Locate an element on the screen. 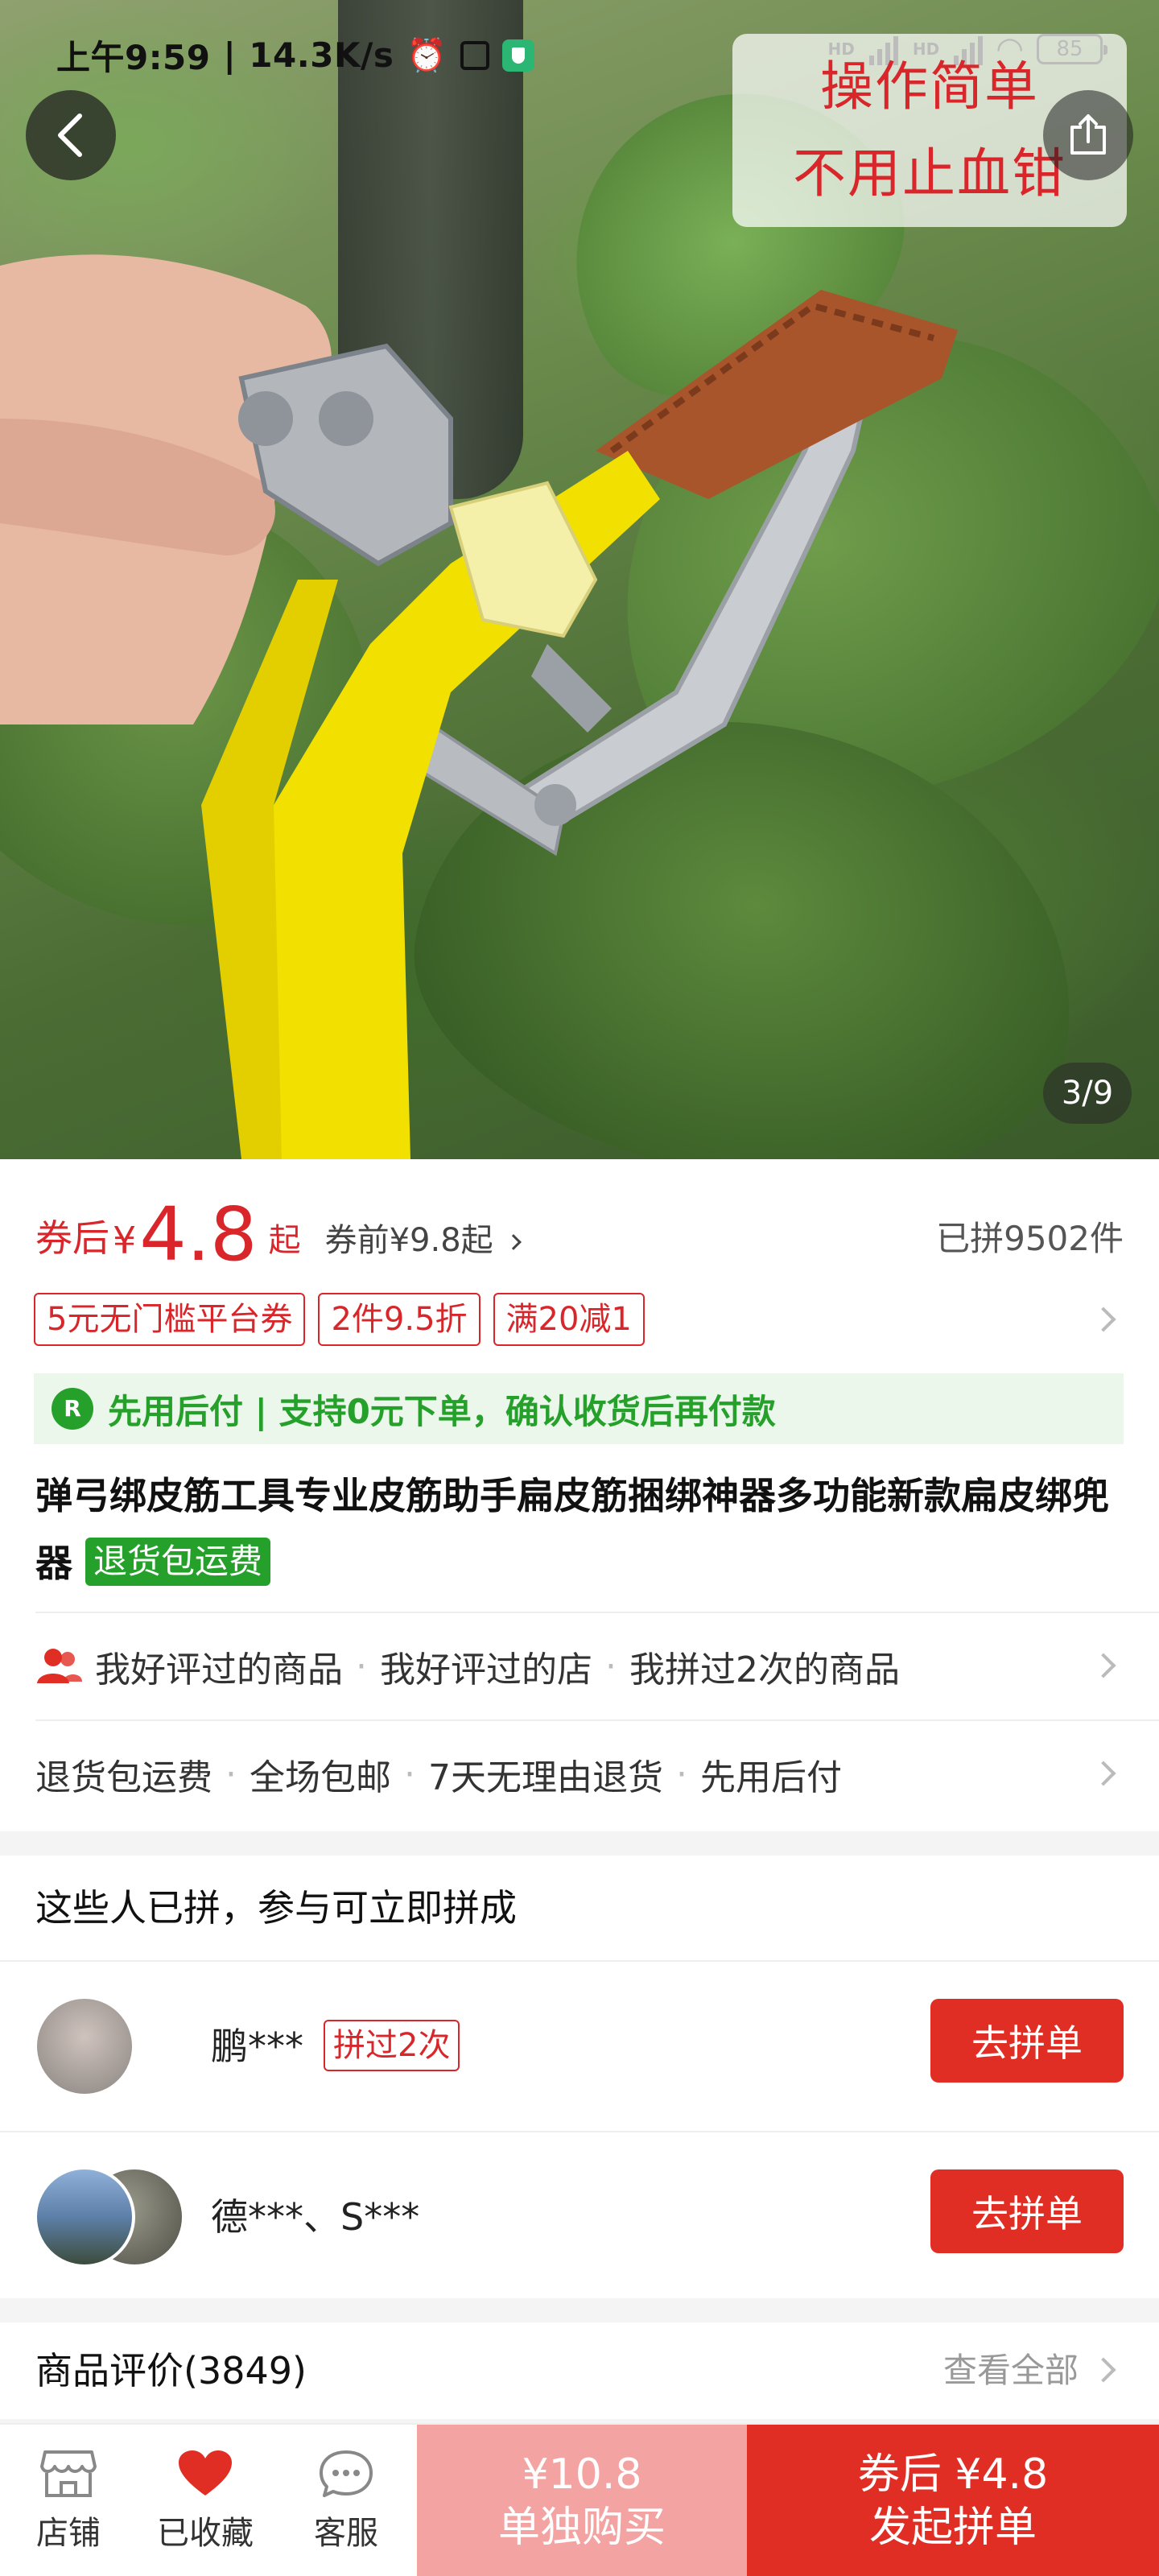 This screenshot has width=1159, height=2576. bottom-action-bar: 店铺 已收藏 客服 ¥10.8 单独购买 券后 ¥4.8 发起拼单 is located at coordinates (579, 2499).